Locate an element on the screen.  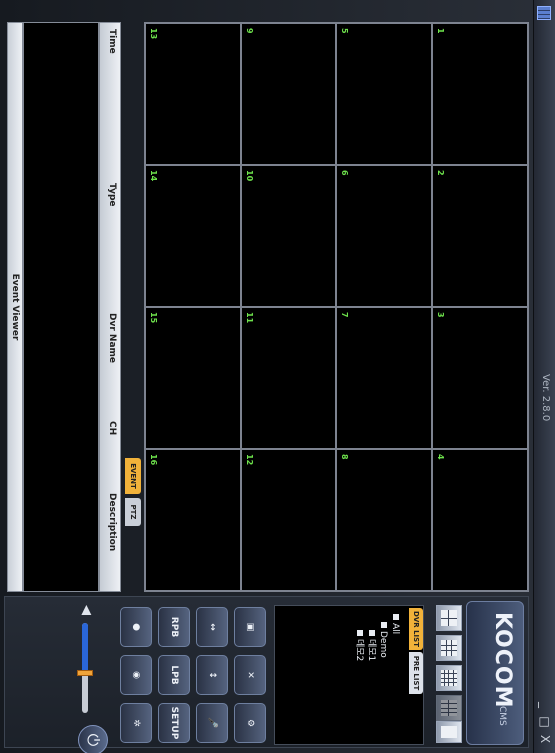
layout-4x4-button is located at coordinates (449, 678).